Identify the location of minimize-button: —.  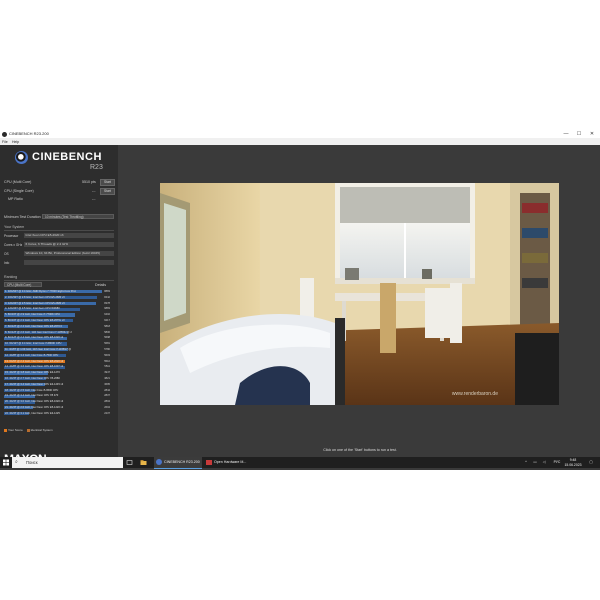
(566, 134).